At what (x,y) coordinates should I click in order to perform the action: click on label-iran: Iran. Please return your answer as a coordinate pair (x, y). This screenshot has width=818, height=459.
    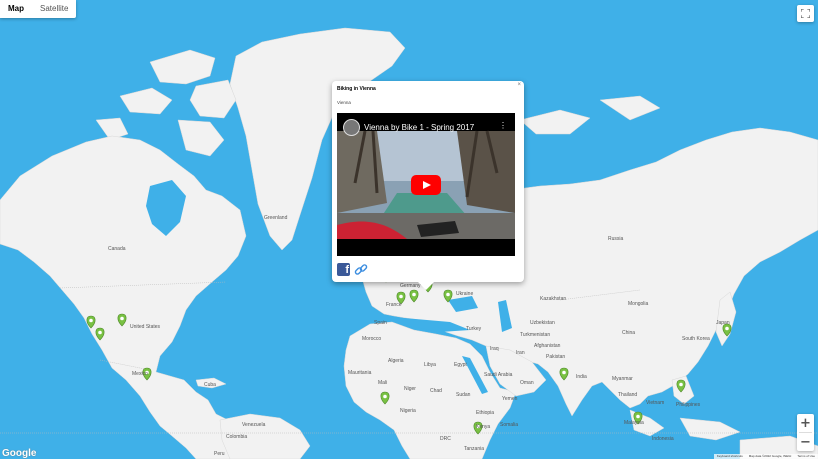
    Looking at the image, I should click on (520, 353).